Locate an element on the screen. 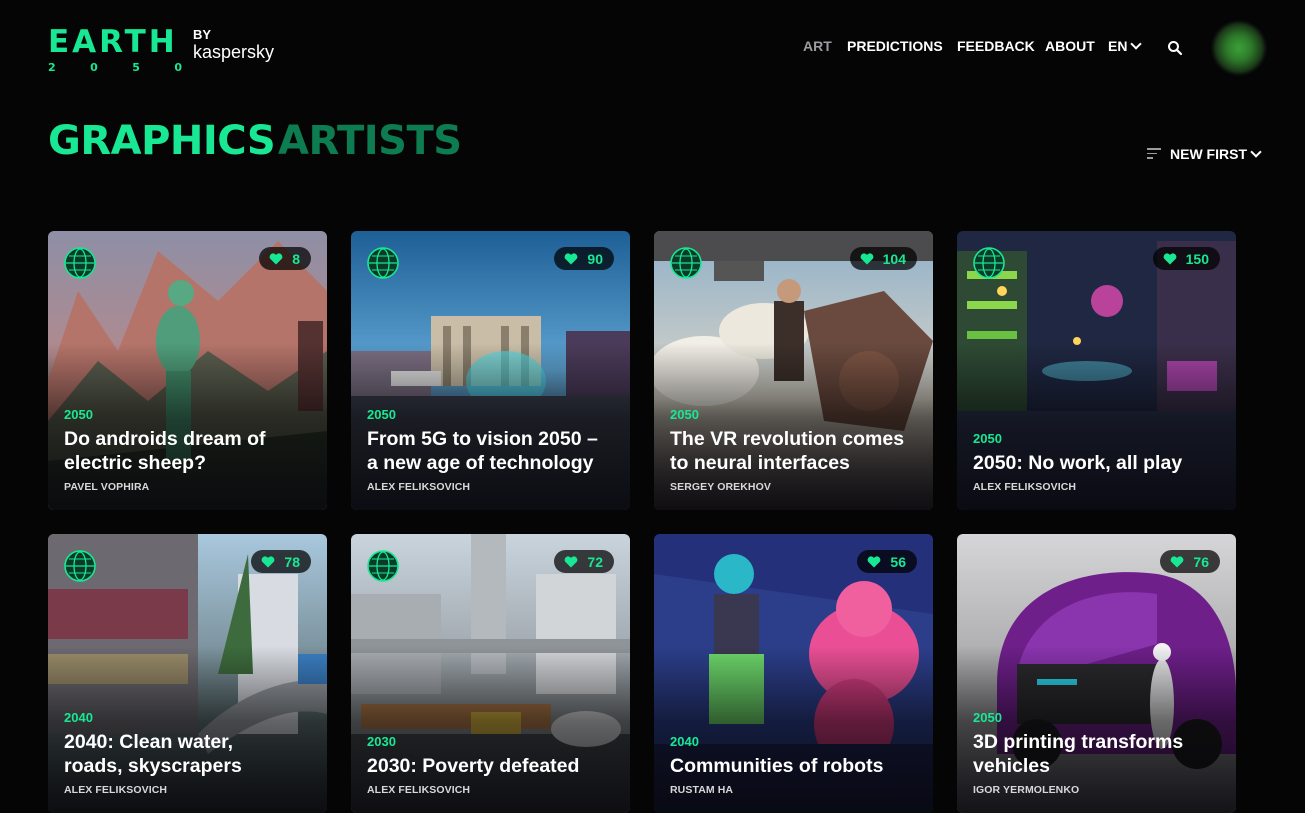  like-count: 76 is located at coordinates (1201, 561).